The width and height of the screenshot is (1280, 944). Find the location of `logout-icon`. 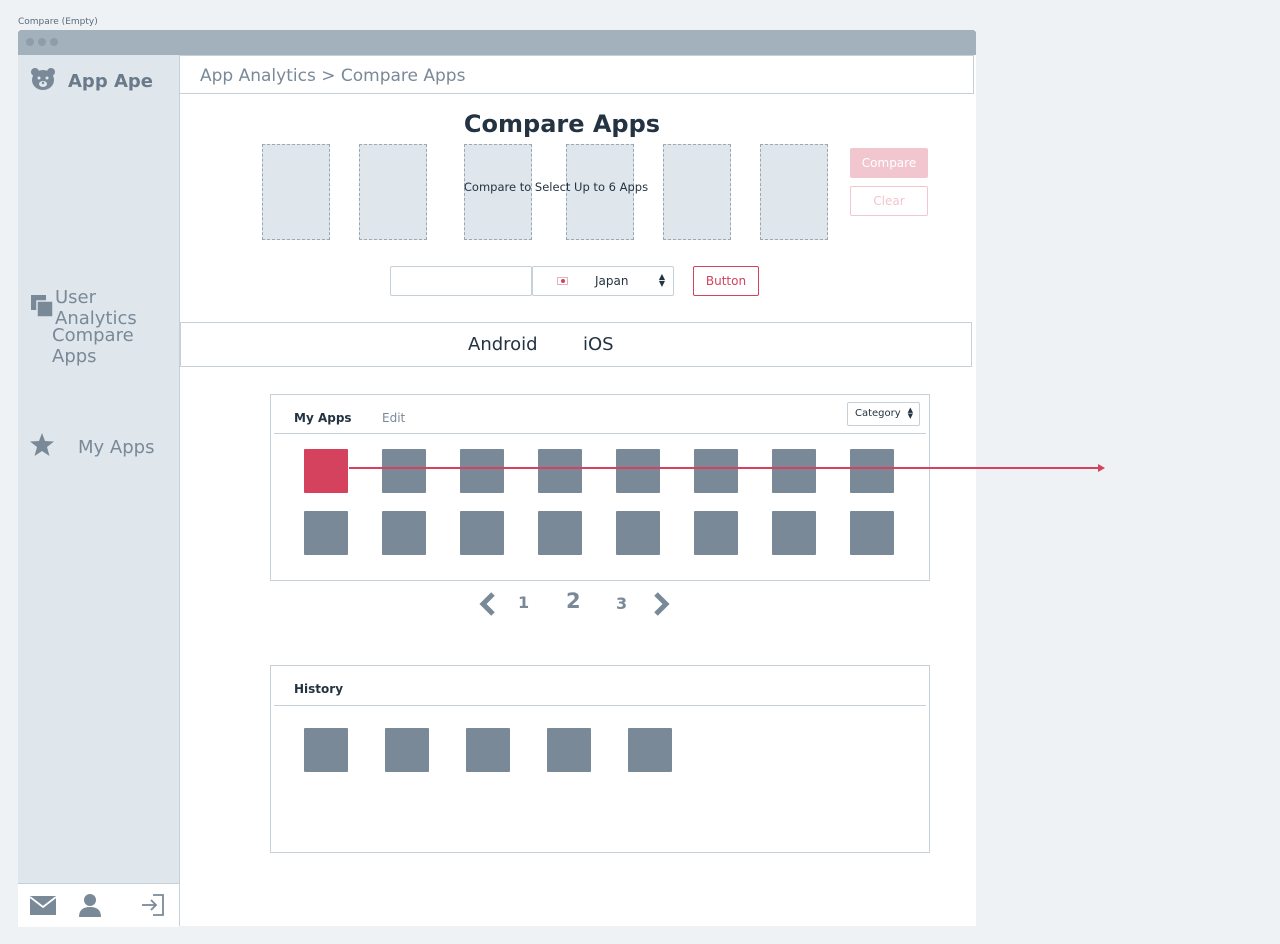

logout-icon is located at coordinates (153, 907).